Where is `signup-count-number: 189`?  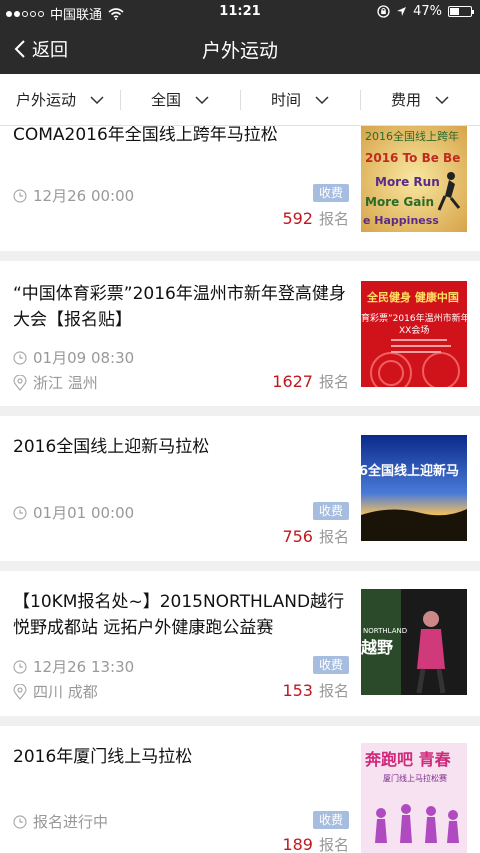
signup-count-number: 189 is located at coordinates (297, 844).